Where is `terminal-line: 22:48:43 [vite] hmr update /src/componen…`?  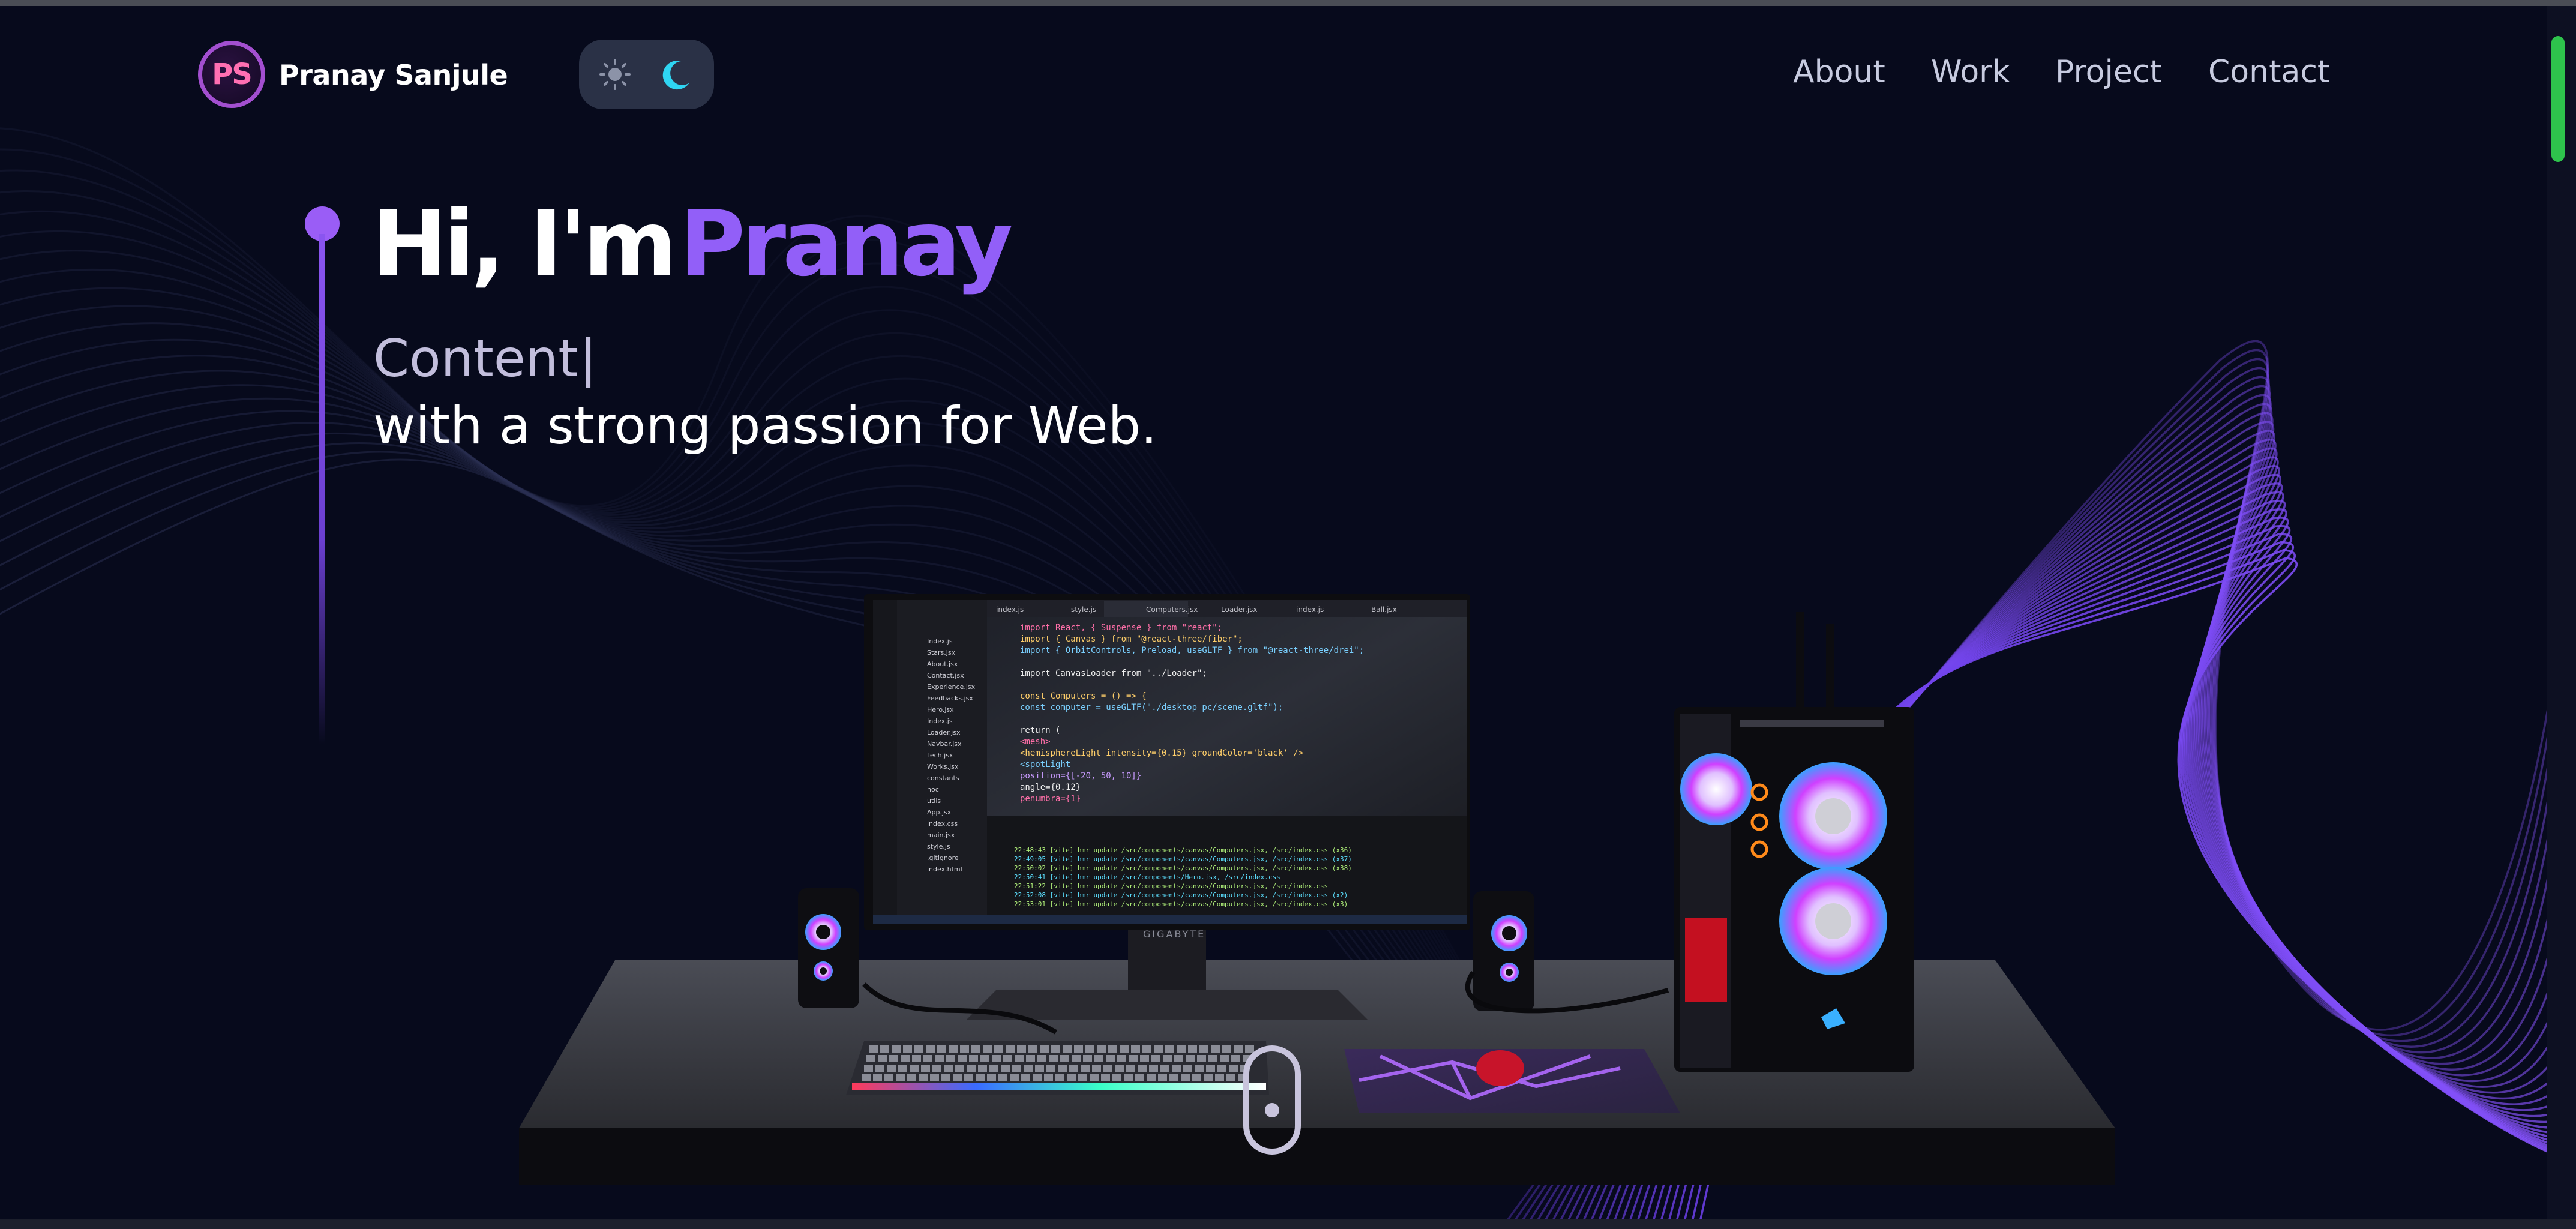
terminal-line: 22:48:43 [vite] hmr update /src/componen… is located at coordinates (1183, 850).